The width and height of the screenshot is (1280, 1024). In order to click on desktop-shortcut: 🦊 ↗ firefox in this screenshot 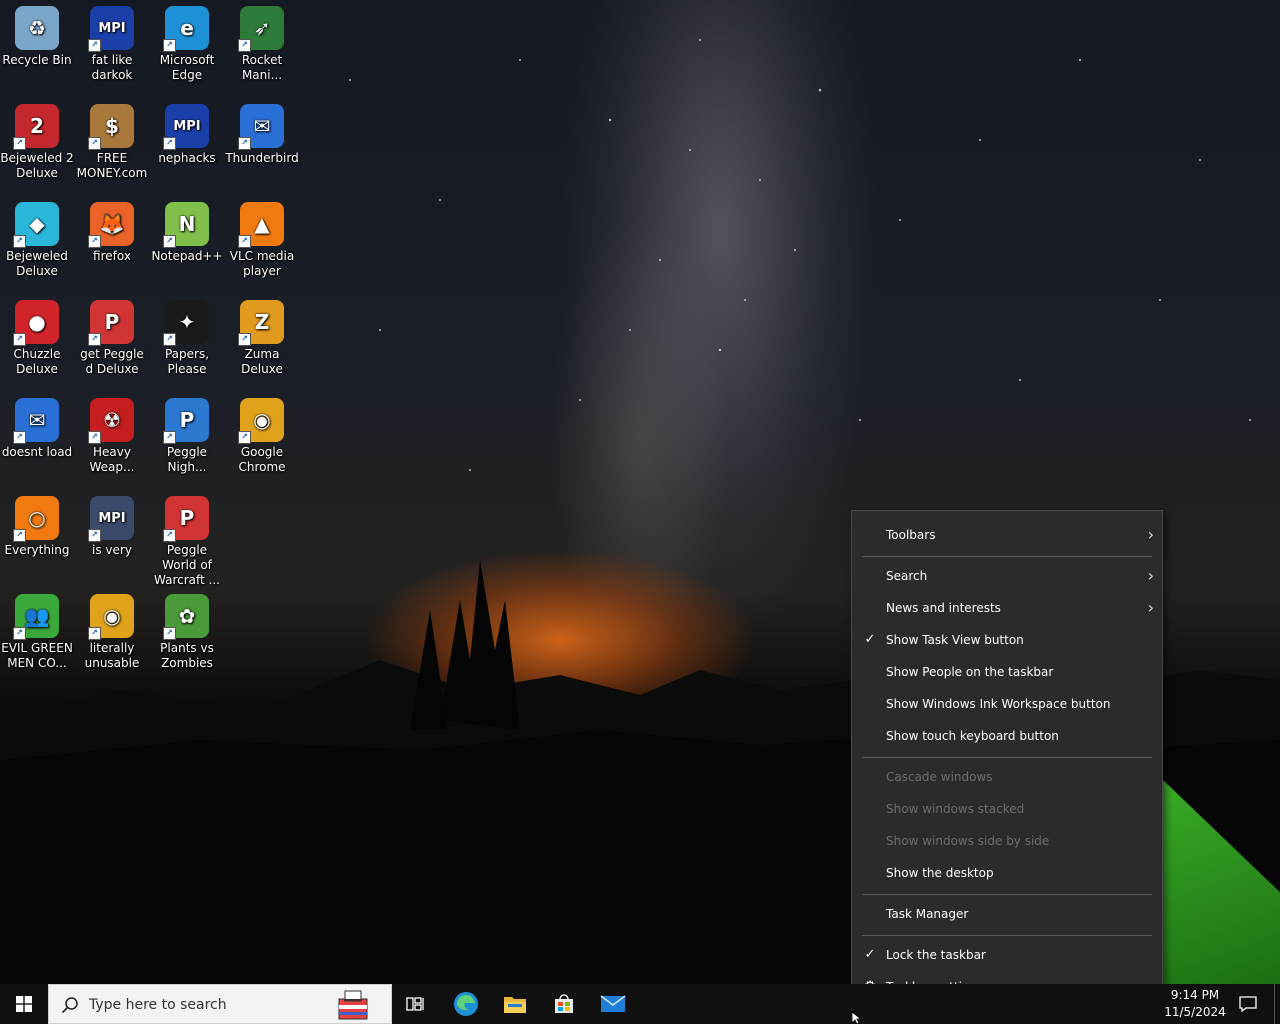, I will do `click(112, 230)`.